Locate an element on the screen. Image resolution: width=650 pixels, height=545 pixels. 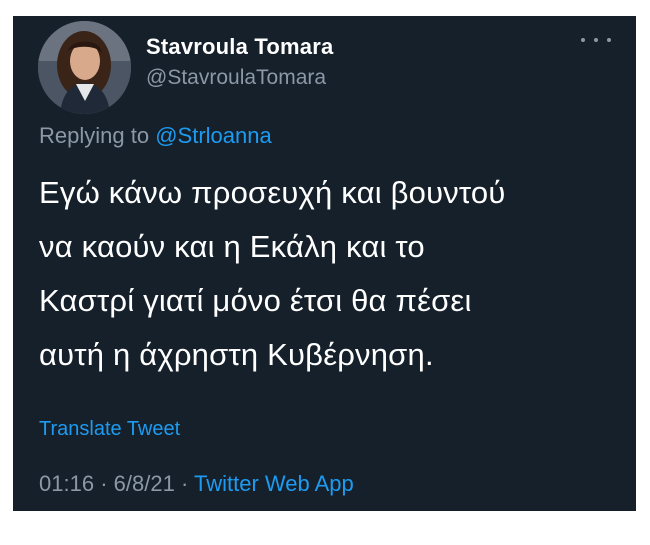
avatar is located at coordinates (84, 67).